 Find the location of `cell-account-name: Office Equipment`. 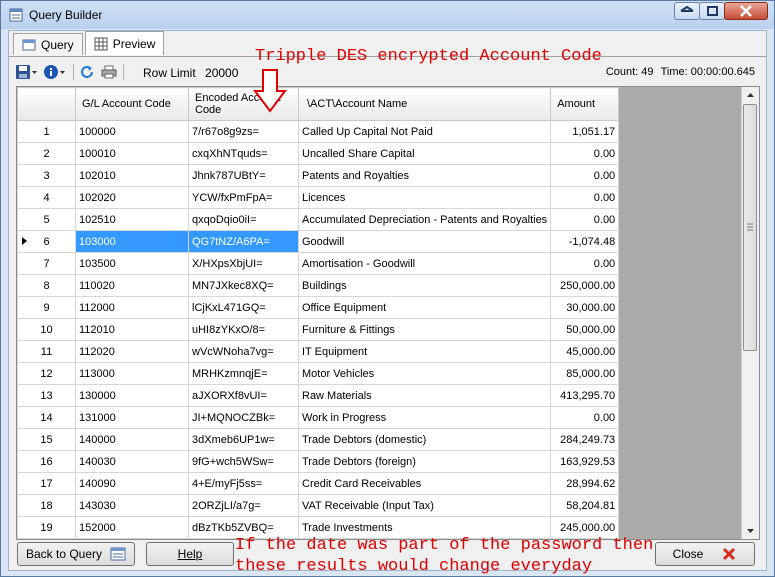

cell-account-name: Office Equipment is located at coordinates (424, 307).